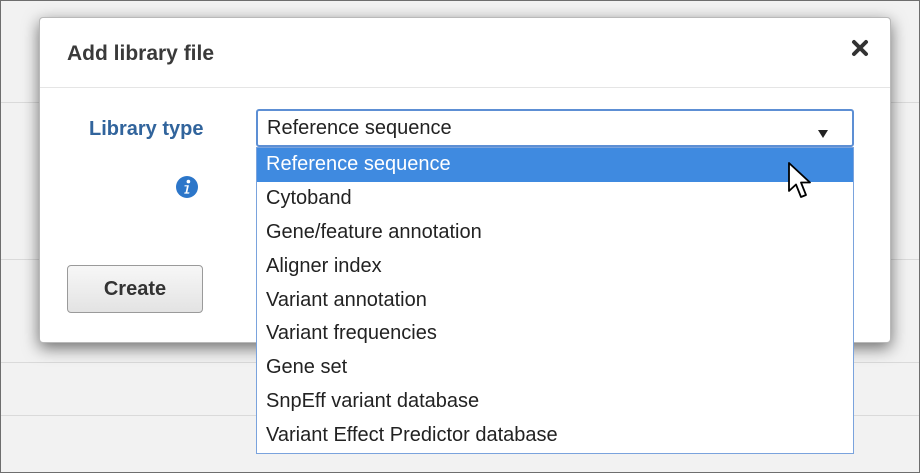  What do you see at coordinates (135, 289) in the screenshot?
I see `create-button: Create` at bounding box center [135, 289].